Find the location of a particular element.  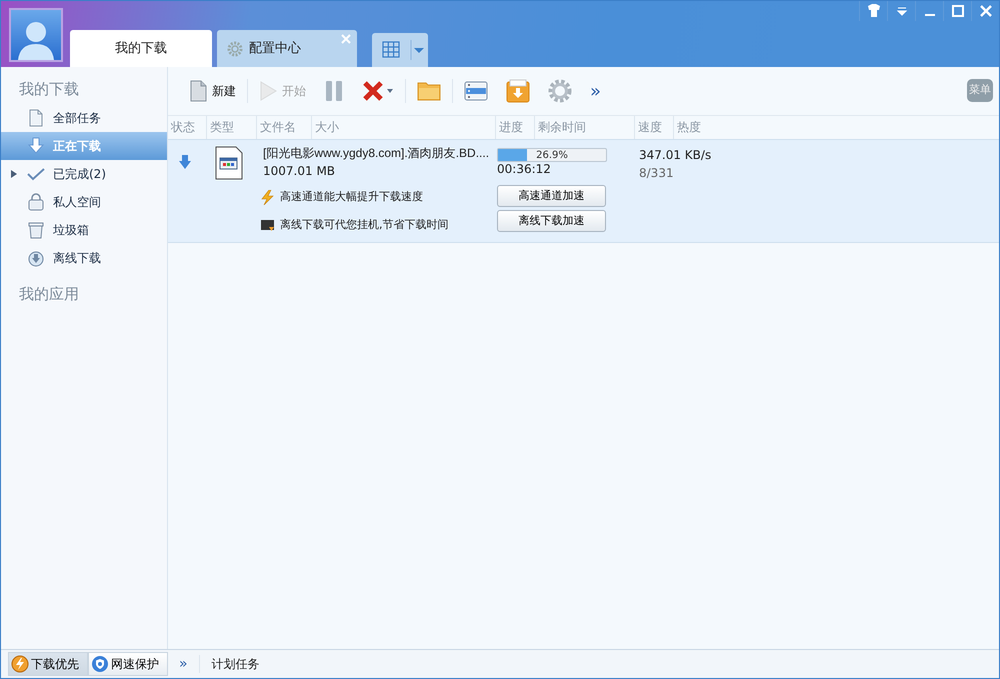

remaining-time: 00:36:12 is located at coordinates (524, 169).